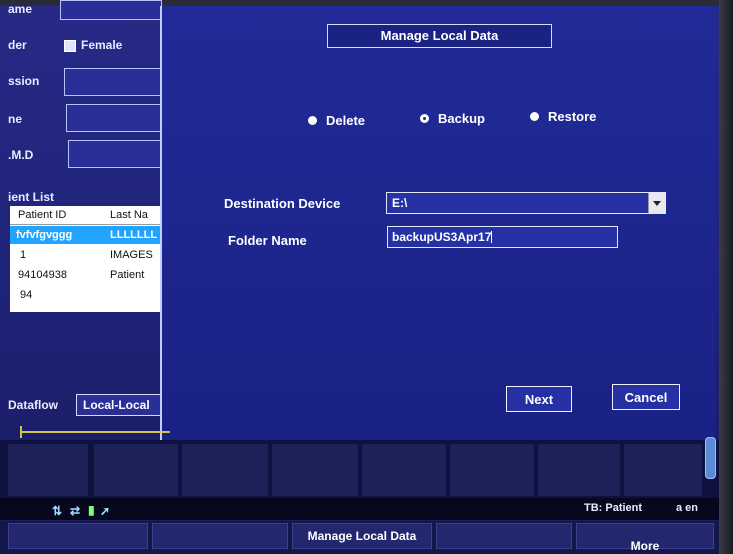 Image resolution: width=733 pixels, height=554 pixels. Describe the element at coordinates (75, 511) in the screenshot. I see `usb-icon: ⇄` at that location.